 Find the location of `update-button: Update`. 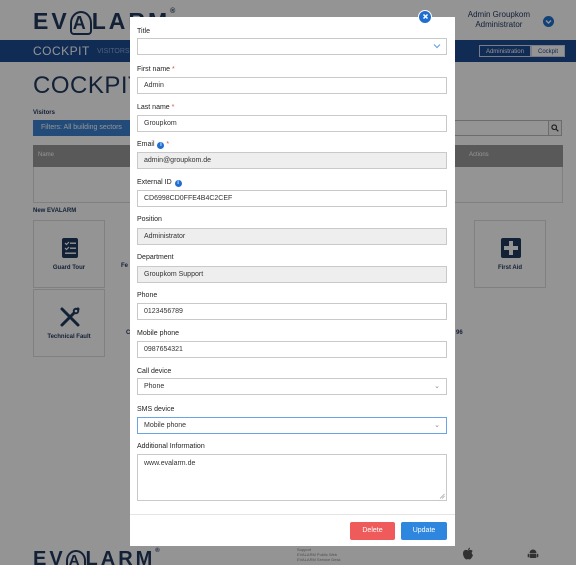

update-button: Update is located at coordinates (424, 531).